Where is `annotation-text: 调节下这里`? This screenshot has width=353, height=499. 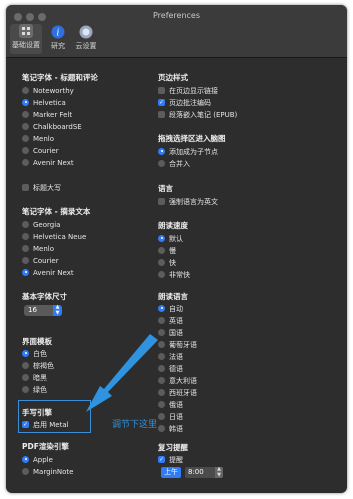 annotation-text: 调节下这里 is located at coordinates (135, 425).